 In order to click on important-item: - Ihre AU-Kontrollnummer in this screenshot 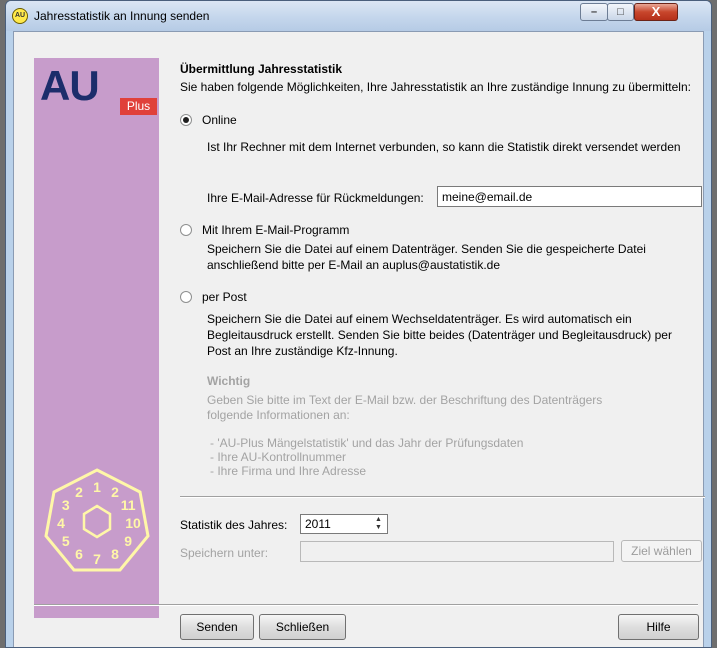, I will do `click(278, 457)`.